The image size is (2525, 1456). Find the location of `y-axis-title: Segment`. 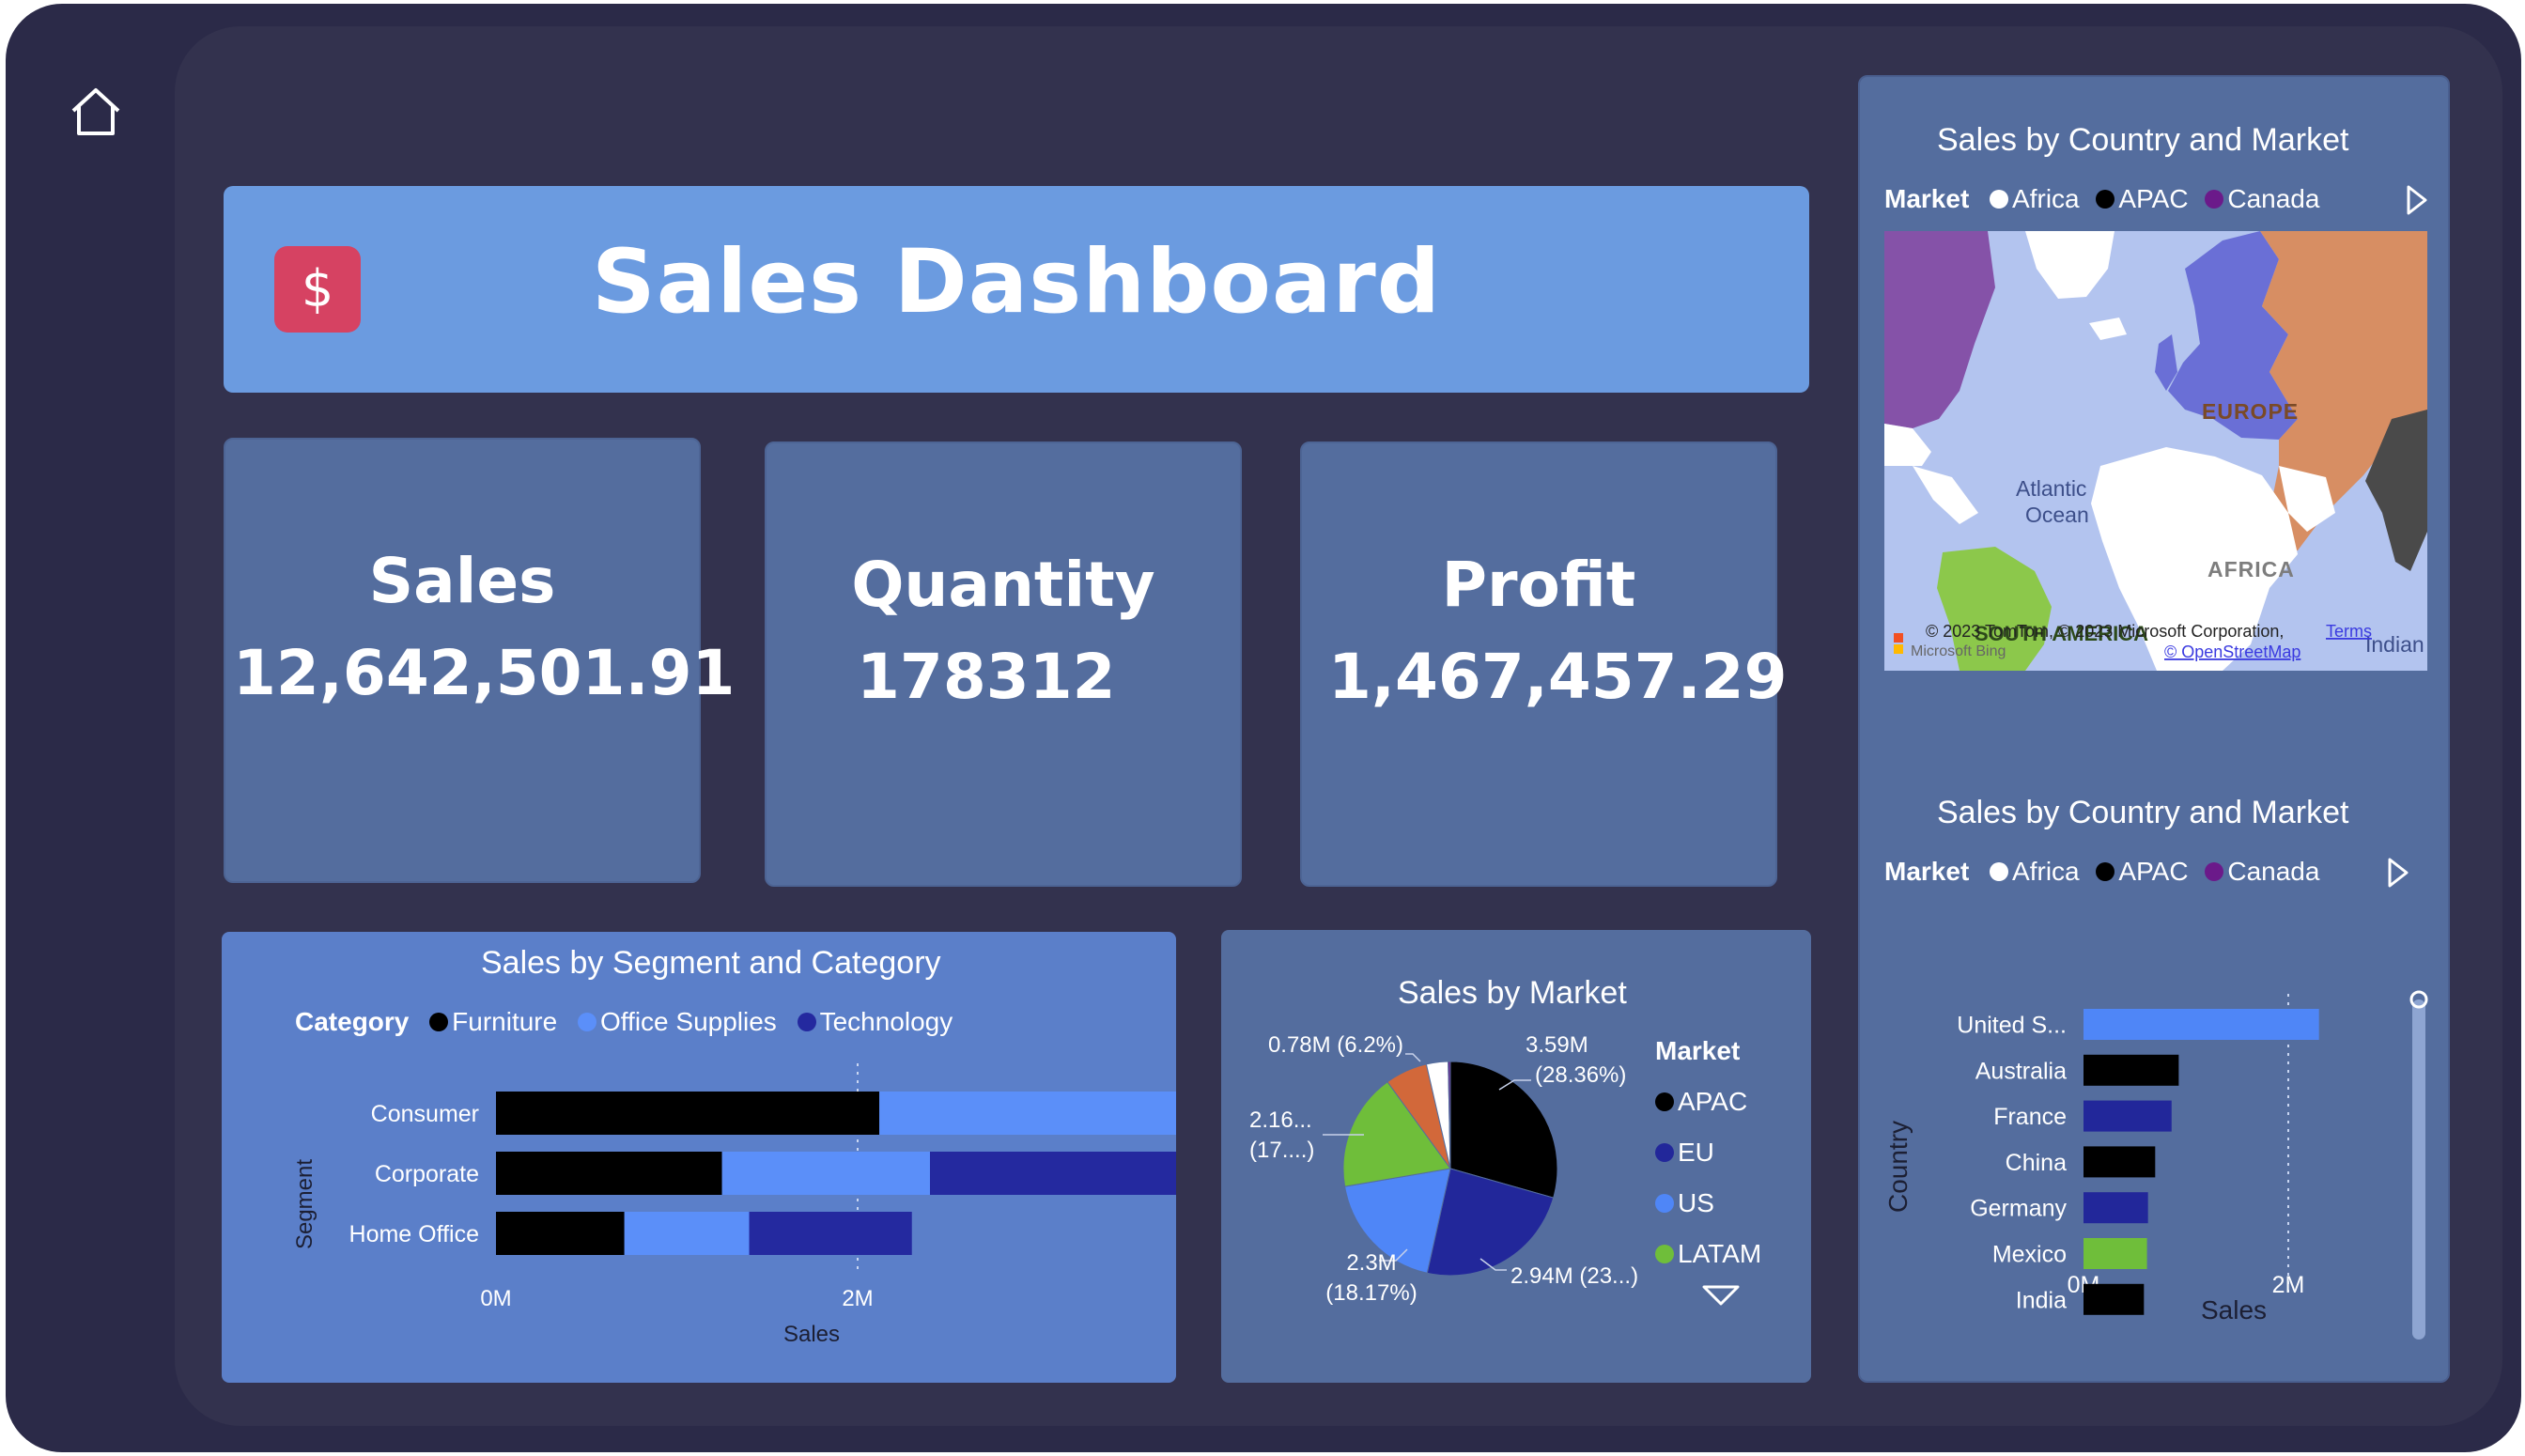

y-axis-title: Segment is located at coordinates (305, 1204).